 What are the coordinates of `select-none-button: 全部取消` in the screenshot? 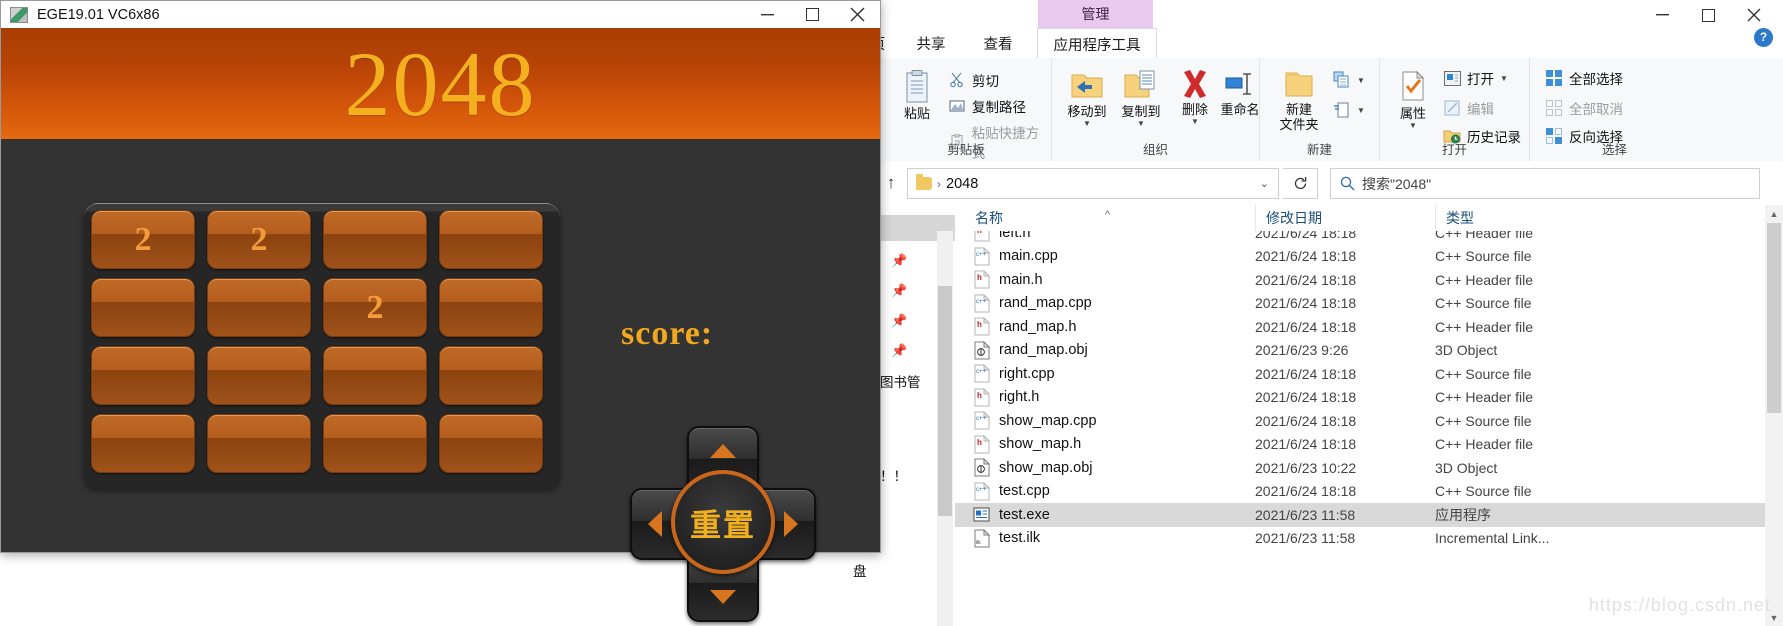 It's located at (1583, 108).